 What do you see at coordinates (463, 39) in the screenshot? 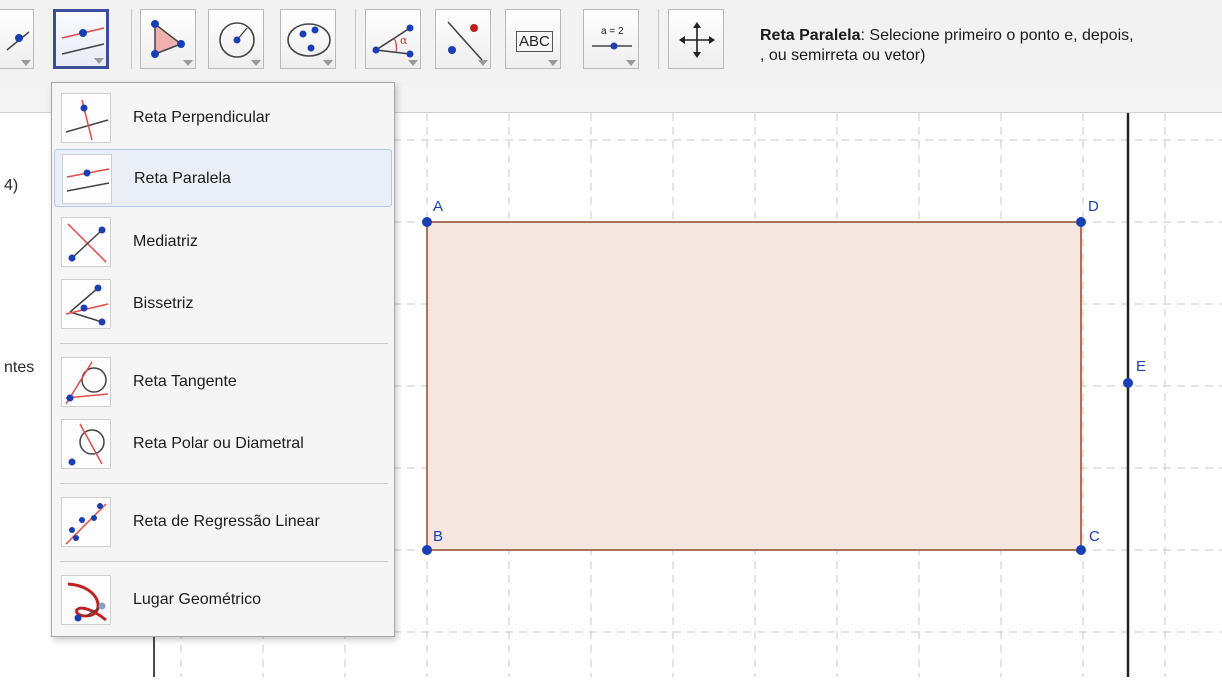
I see `reflect-tool-button` at bounding box center [463, 39].